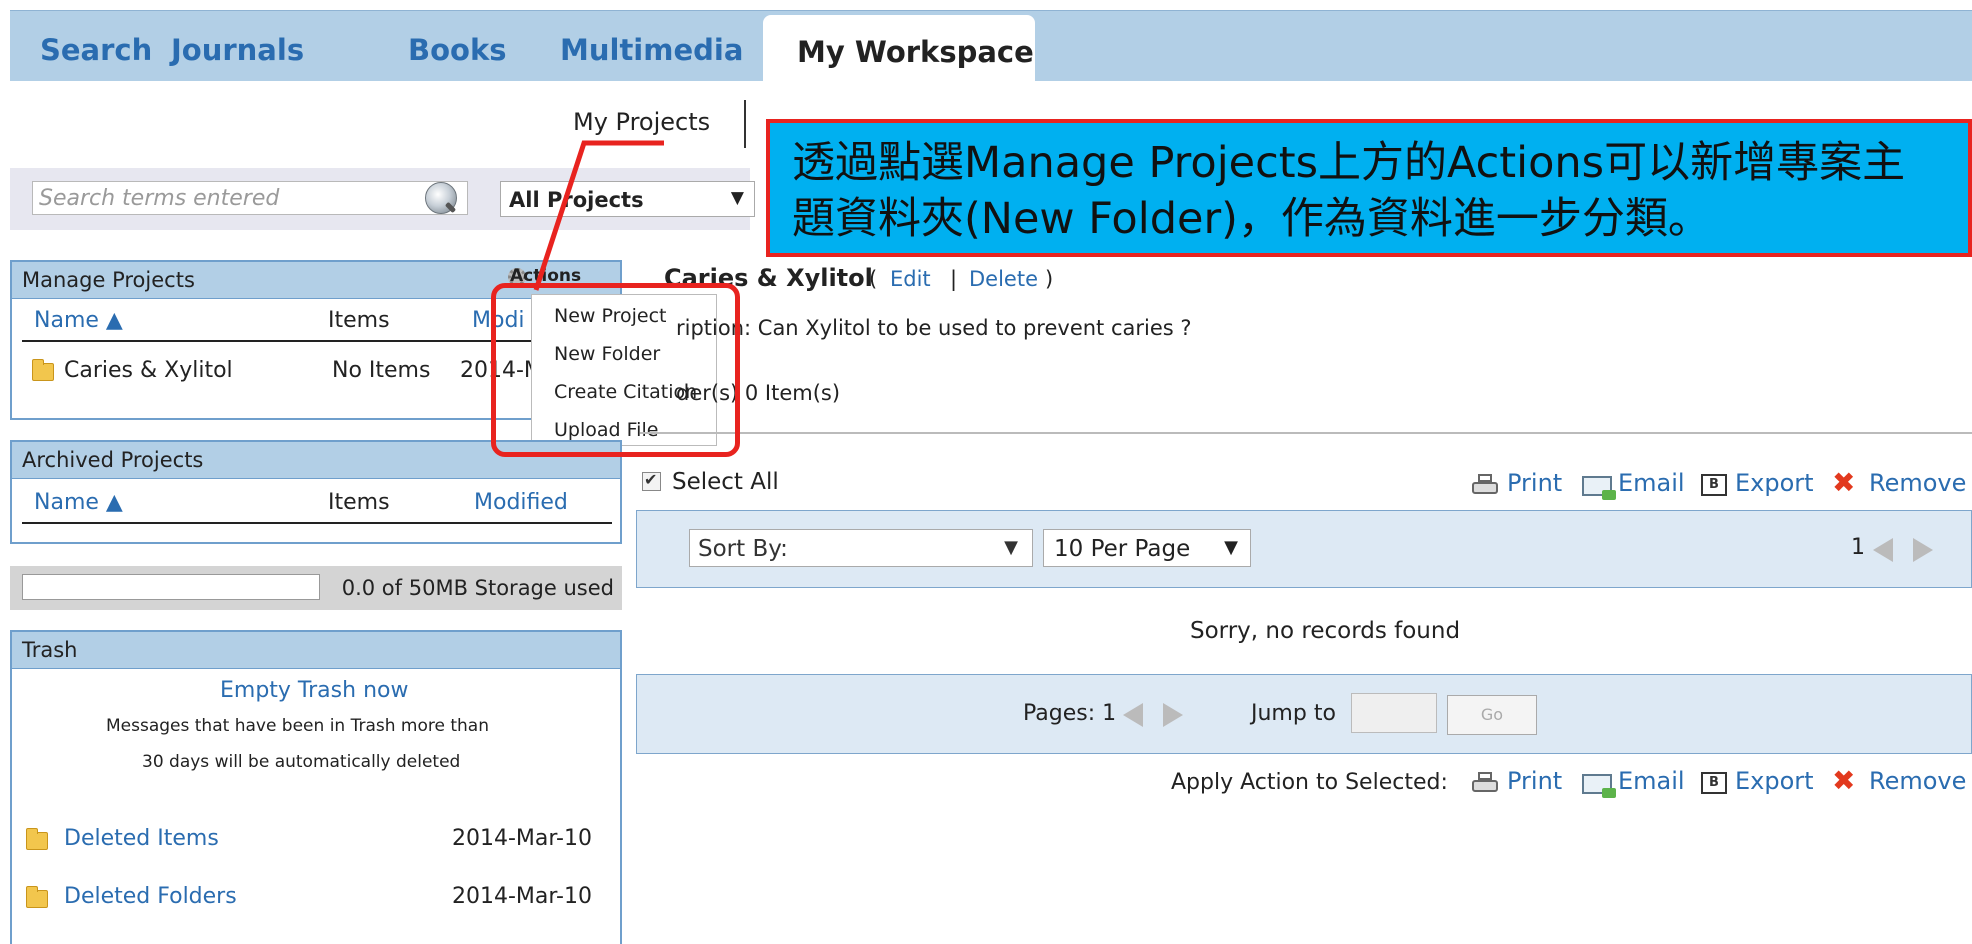  Describe the element at coordinates (725, 482) in the screenshot. I see `select-all-label: Select All` at that location.